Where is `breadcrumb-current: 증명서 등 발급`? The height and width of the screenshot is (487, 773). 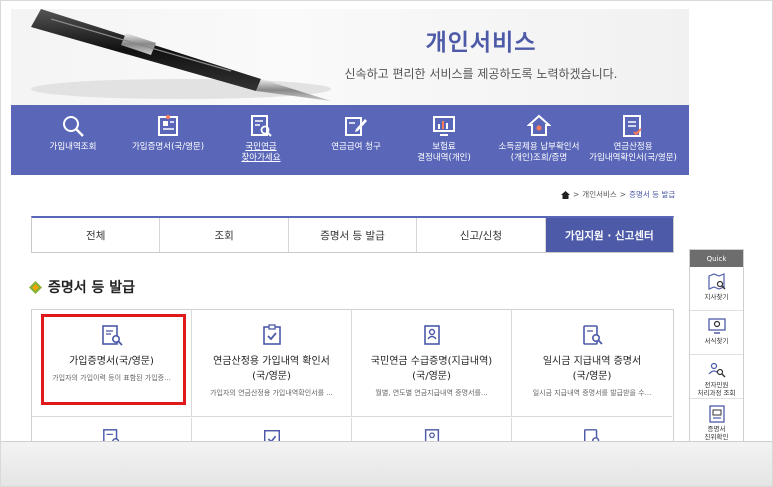 breadcrumb-current: 증명서 등 발급 is located at coordinates (652, 194).